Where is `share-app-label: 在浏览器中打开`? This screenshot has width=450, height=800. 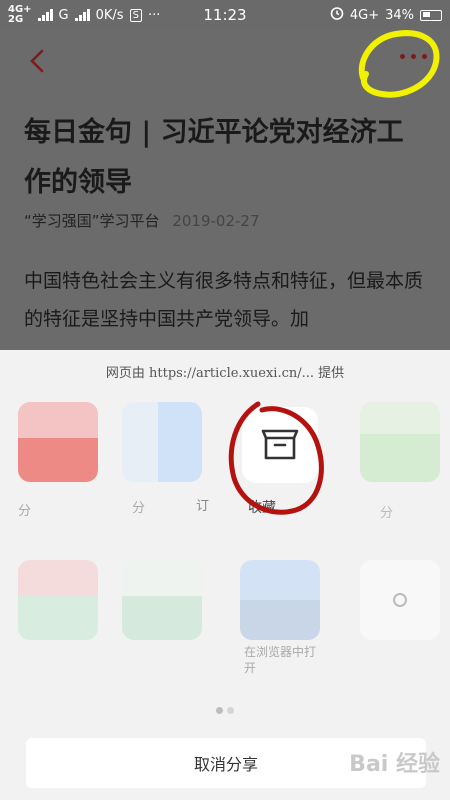
share-app-label: 在浏览器中打开 is located at coordinates (280, 660).